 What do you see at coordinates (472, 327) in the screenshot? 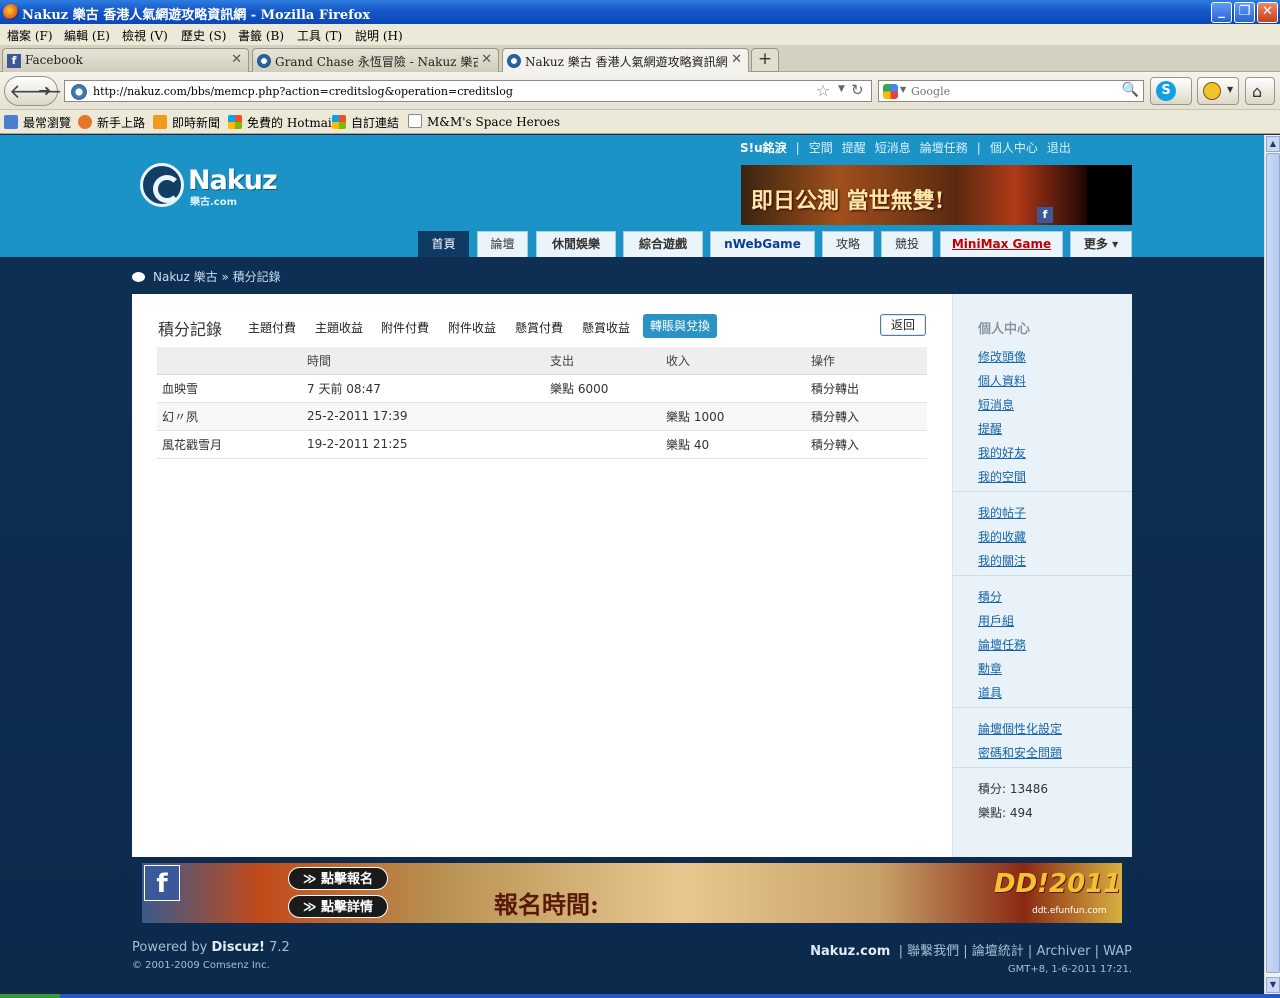
I see `subtab-attachment-income: 附件收益` at bounding box center [472, 327].